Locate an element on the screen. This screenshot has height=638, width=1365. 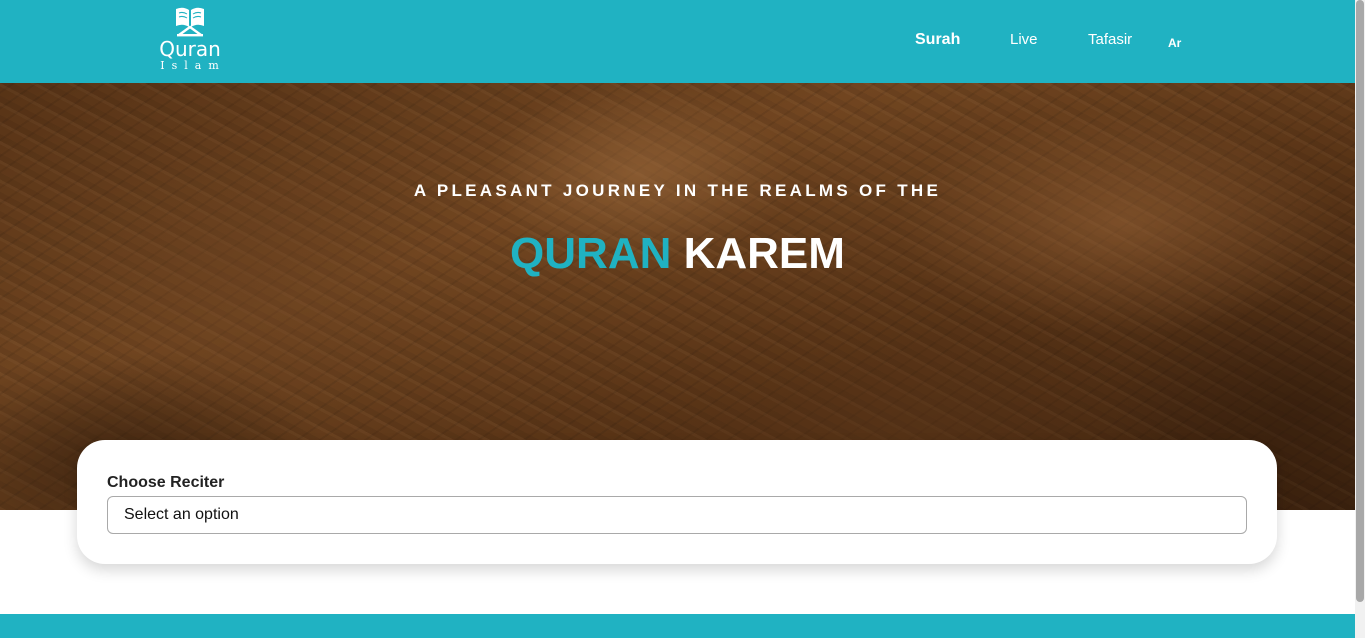
choose-reciter-label: Choose Reciter is located at coordinates (166, 482).